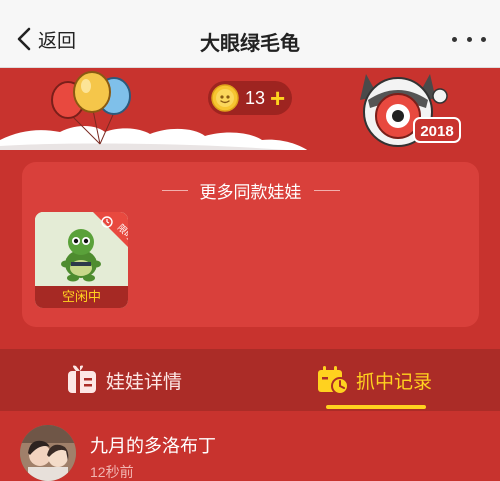 Image resolution: width=500 pixels, height=481 pixels. I want to click on balloons-decoration, so click(91, 108).